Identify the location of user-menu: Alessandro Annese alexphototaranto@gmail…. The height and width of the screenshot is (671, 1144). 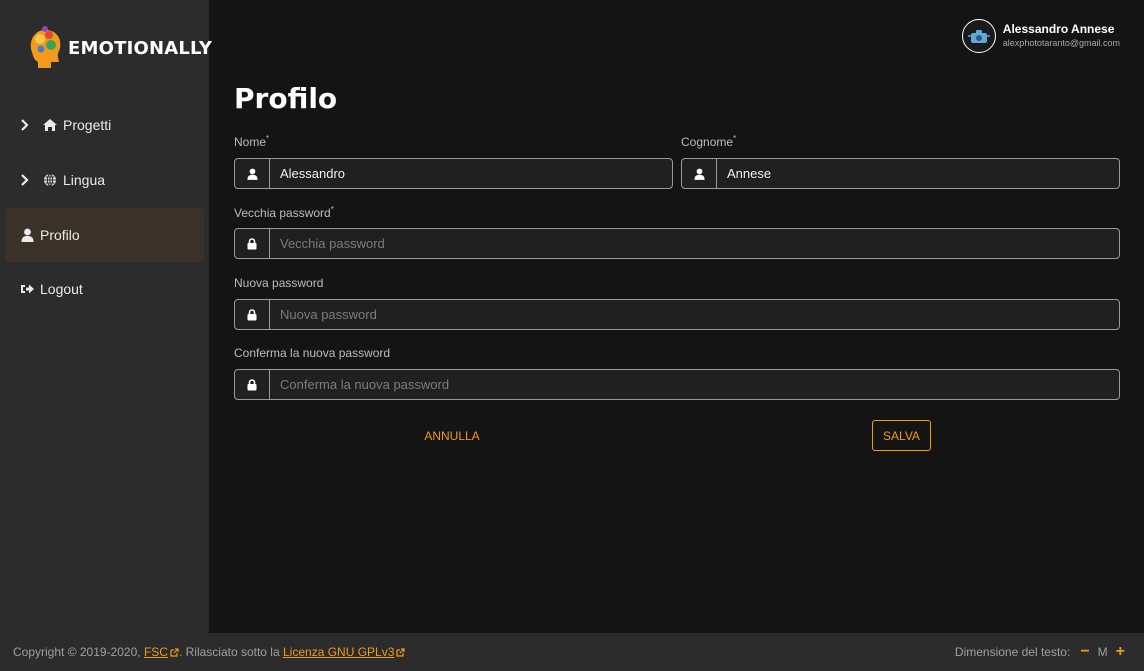
(1040, 36).